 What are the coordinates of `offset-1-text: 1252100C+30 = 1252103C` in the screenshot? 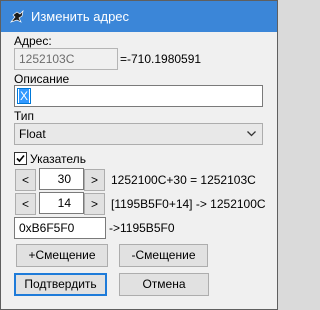 It's located at (183, 180).